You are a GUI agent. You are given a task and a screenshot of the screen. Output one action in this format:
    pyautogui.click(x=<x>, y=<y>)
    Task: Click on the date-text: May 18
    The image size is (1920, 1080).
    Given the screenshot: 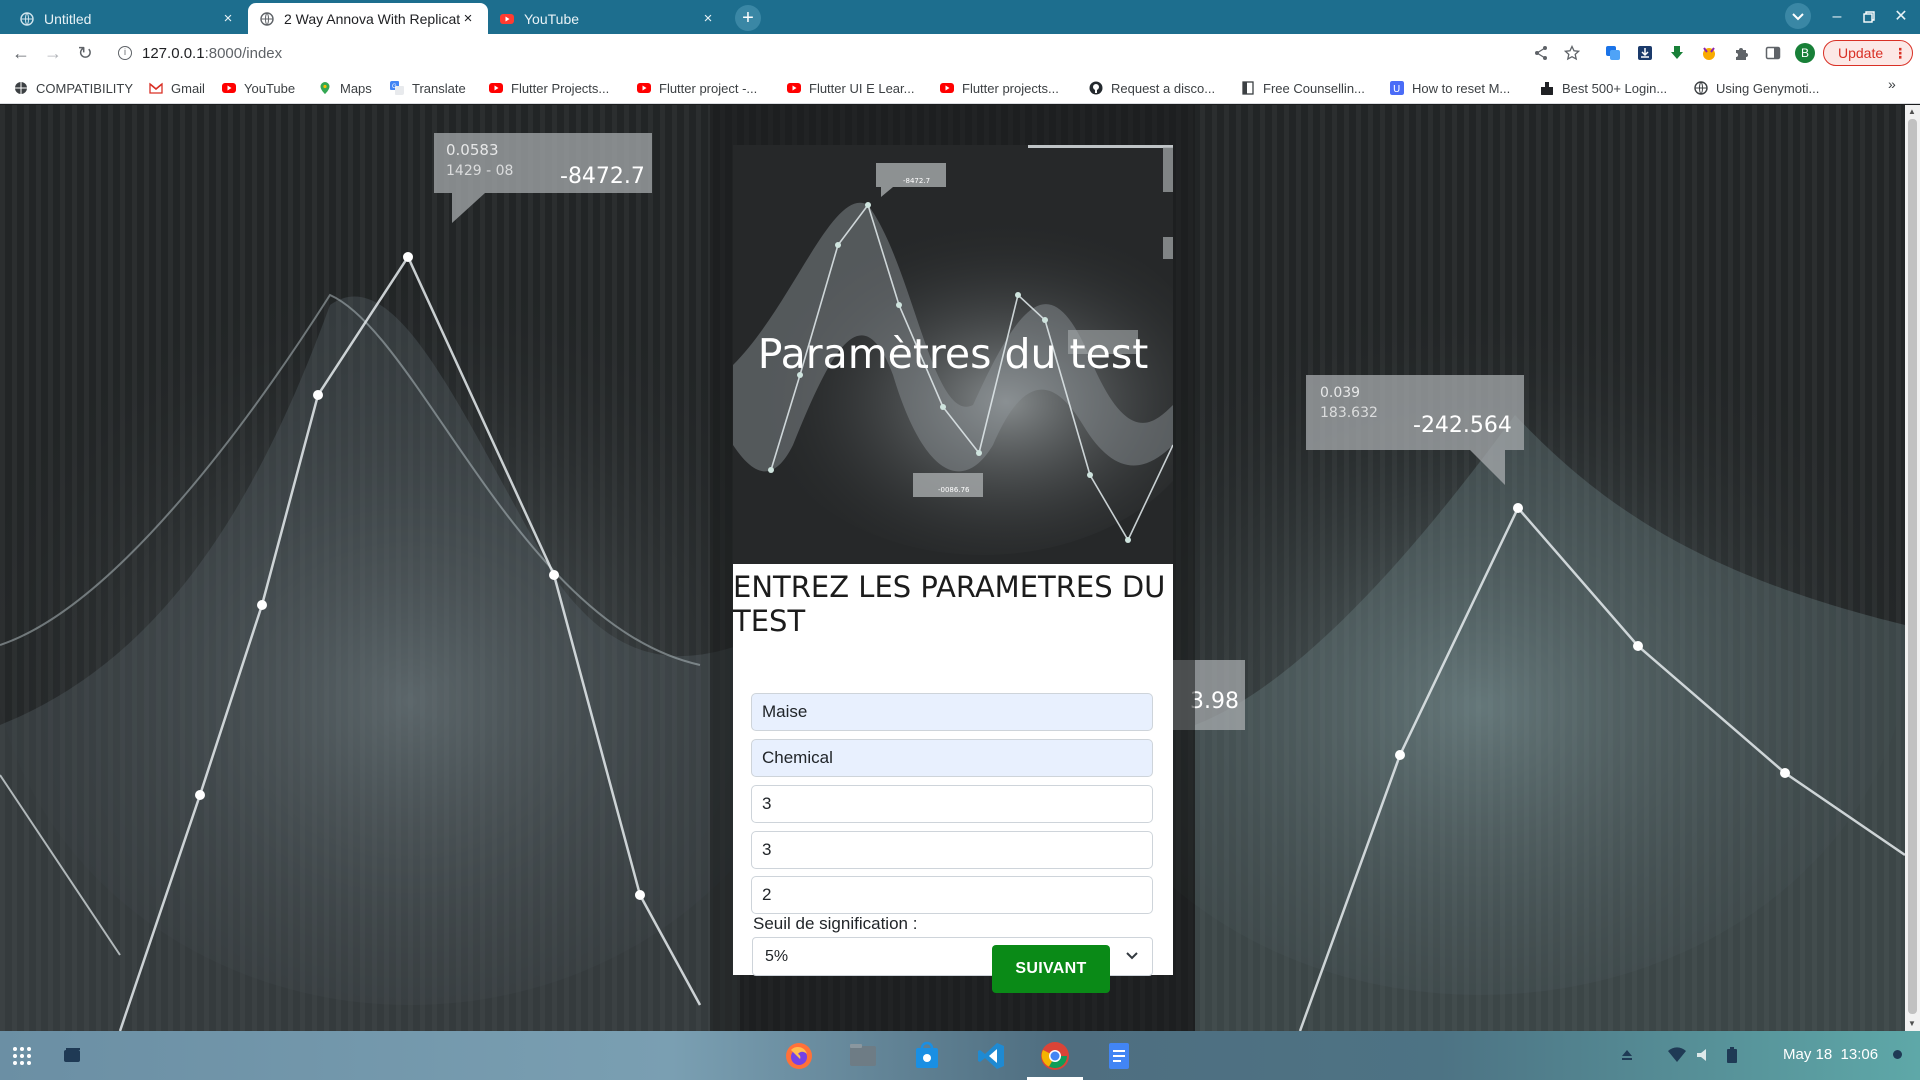 What is the action you would take?
    pyautogui.click(x=1808, y=1054)
    